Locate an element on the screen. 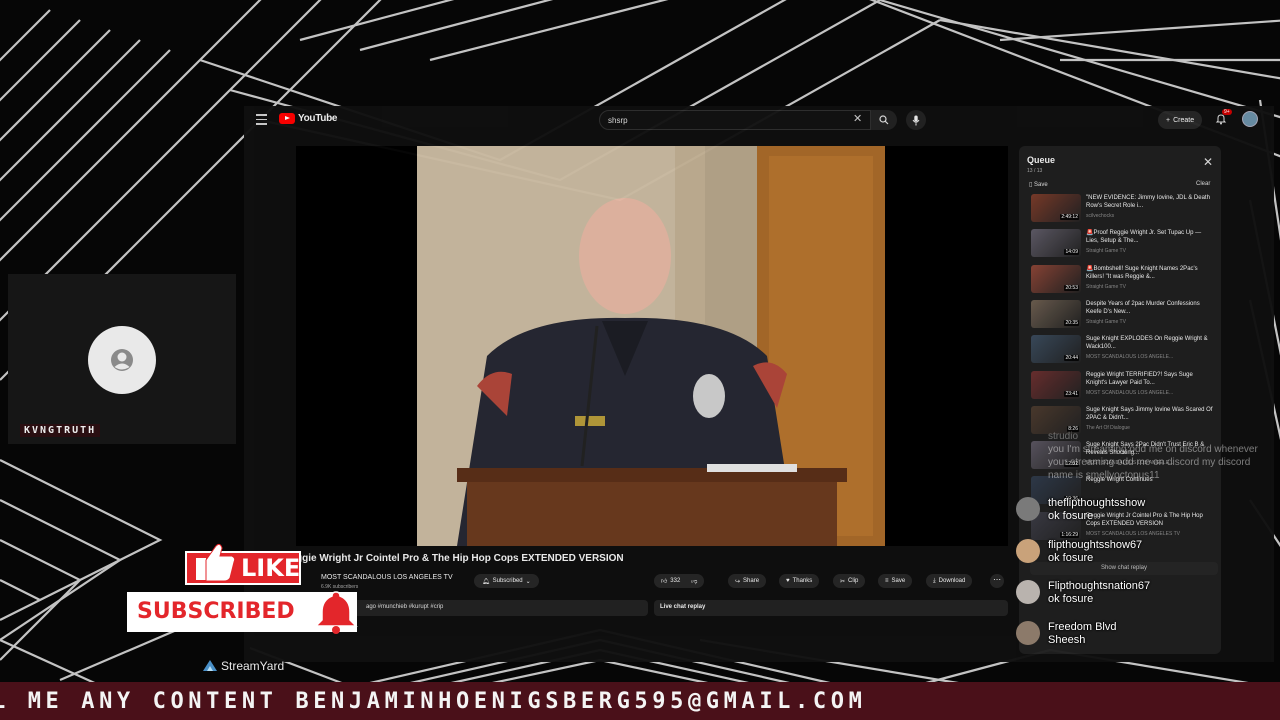  hamburger-menu-icon is located at coordinates (261, 119).